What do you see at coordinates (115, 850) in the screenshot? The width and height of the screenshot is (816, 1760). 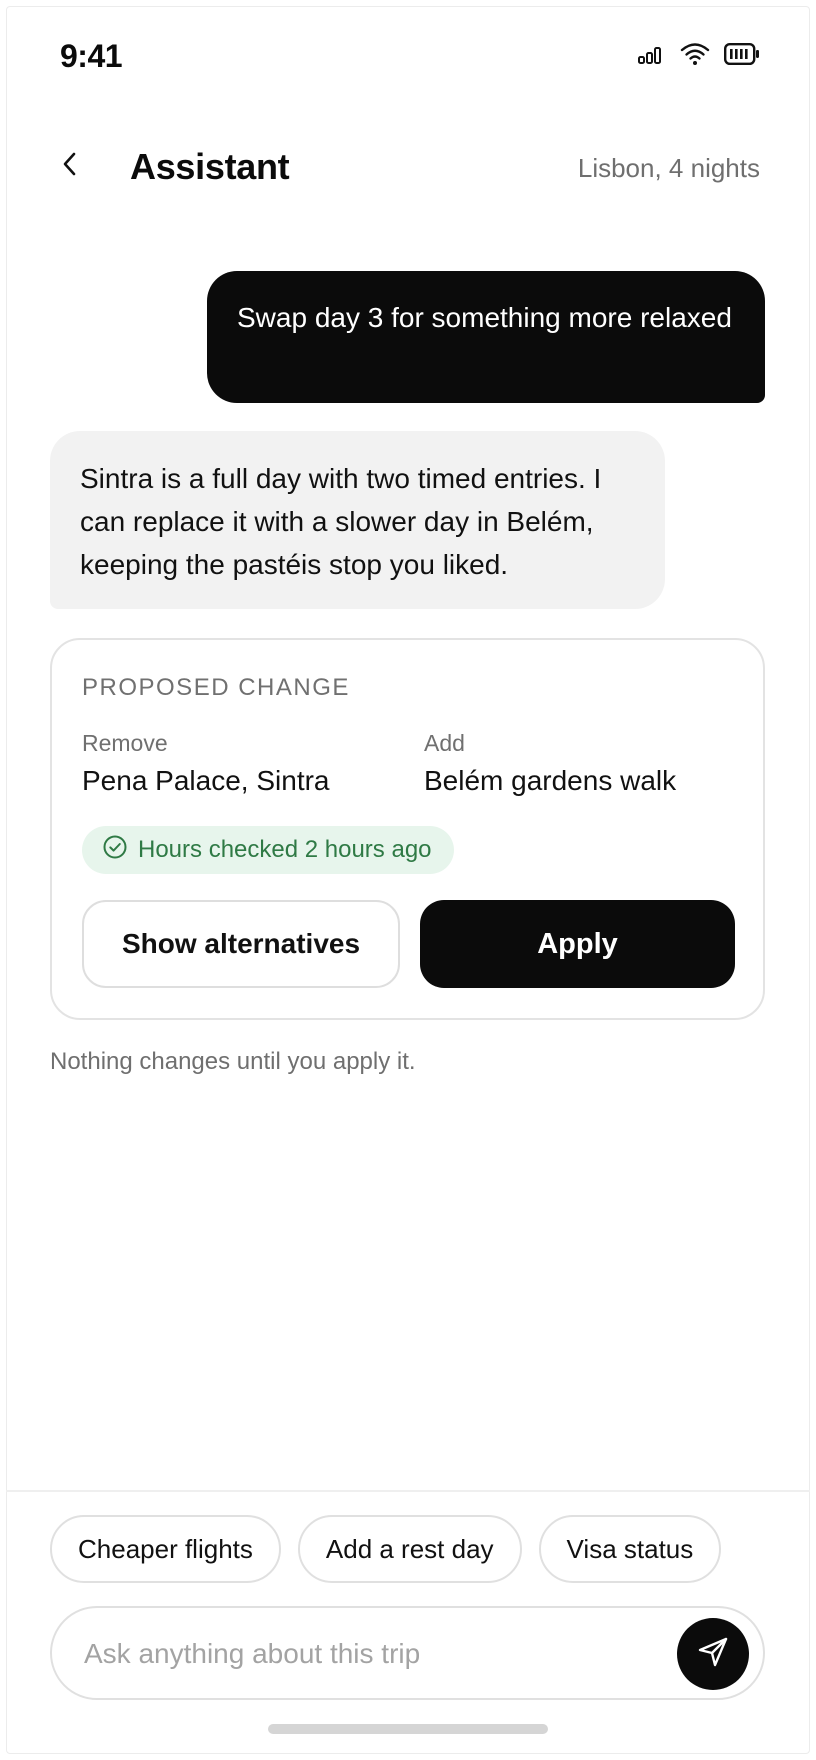 I see `check-circle-icon` at bounding box center [115, 850].